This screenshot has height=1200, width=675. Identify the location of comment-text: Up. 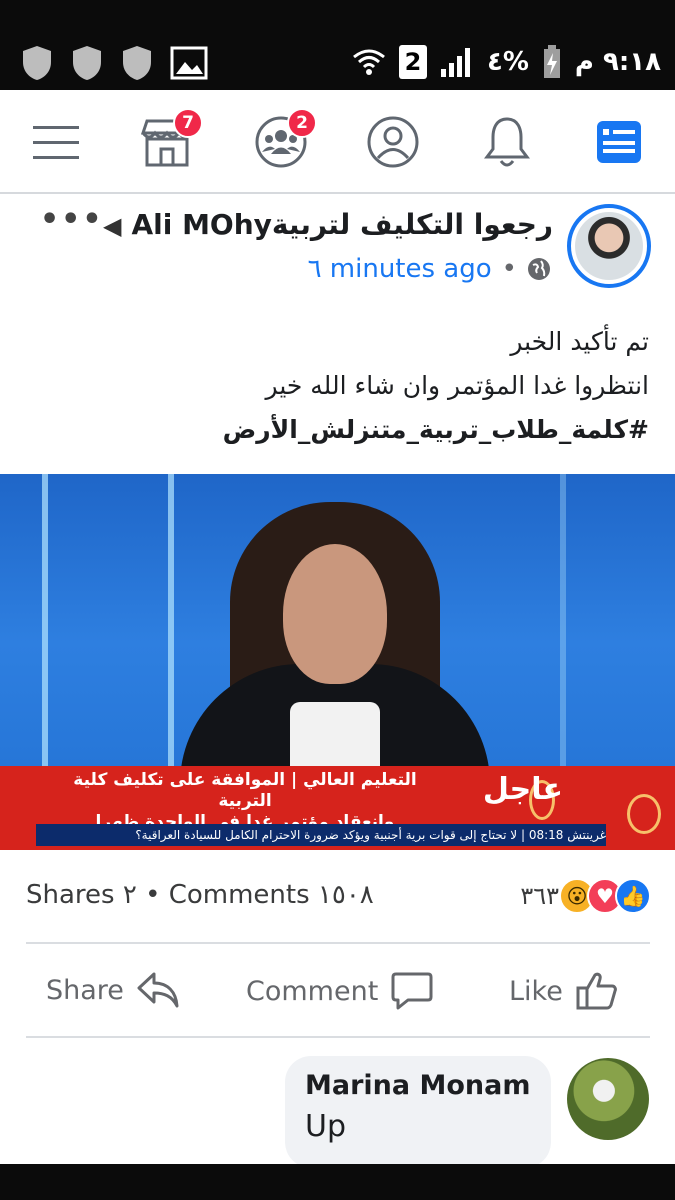
(326, 1126).